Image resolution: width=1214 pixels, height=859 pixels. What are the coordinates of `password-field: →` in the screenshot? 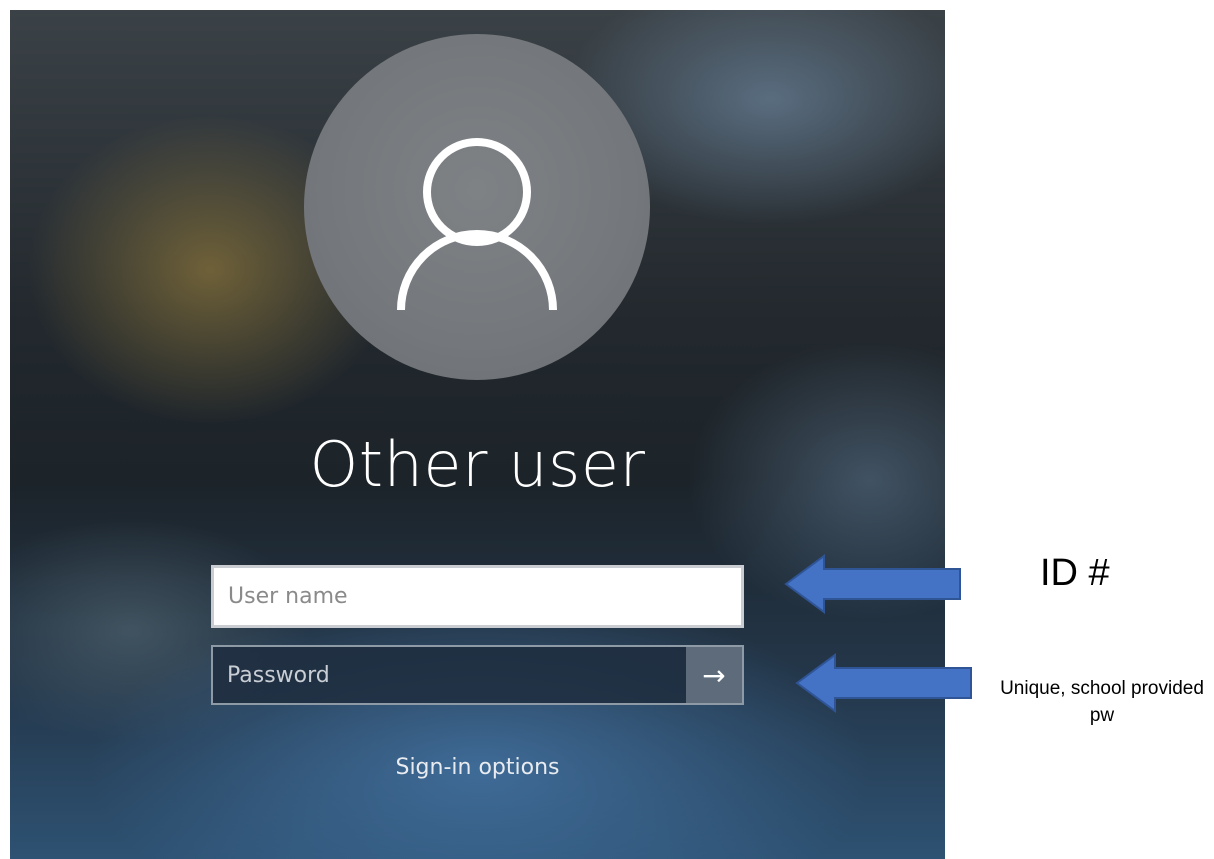 It's located at (477, 675).